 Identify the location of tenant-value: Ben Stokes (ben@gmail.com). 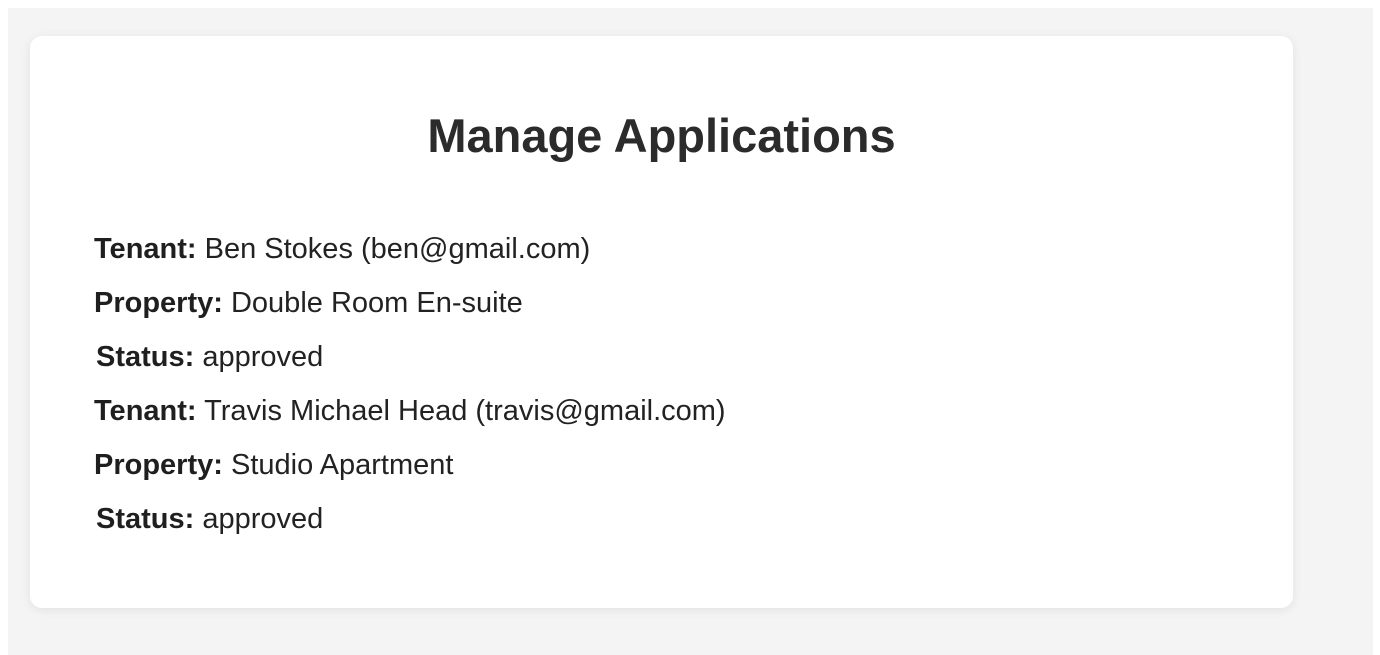
(397, 249).